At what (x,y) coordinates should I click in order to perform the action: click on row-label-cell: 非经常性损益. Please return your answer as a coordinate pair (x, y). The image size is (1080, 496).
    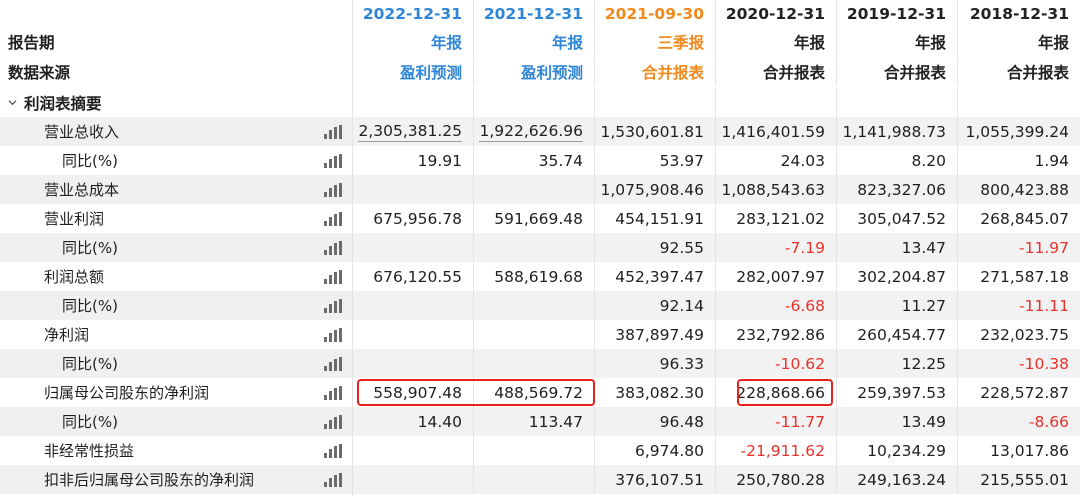
    Looking at the image, I should click on (176, 450).